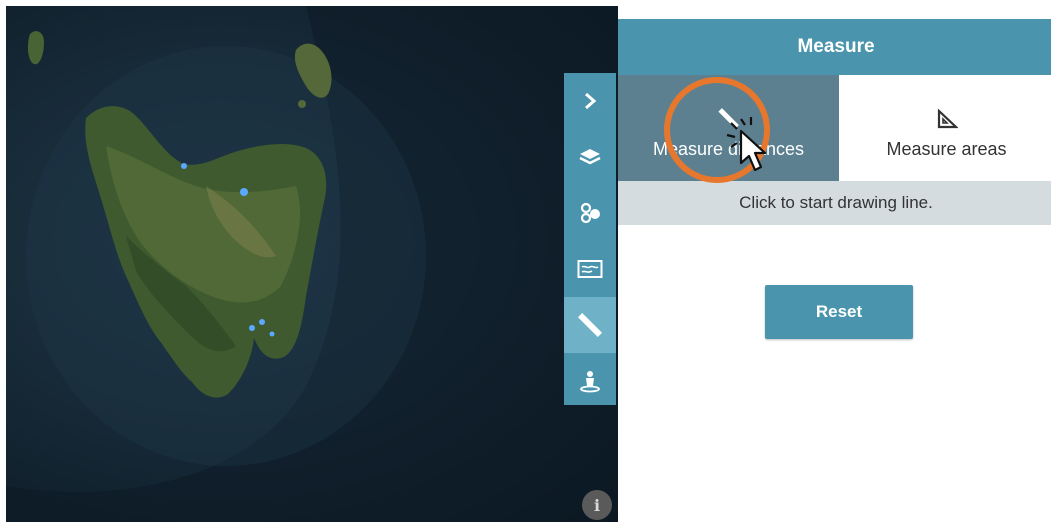 Image resolution: width=1054 pixels, height=525 pixels. I want to click on tab-measure-distances: Measure distances, so click(728, 128).